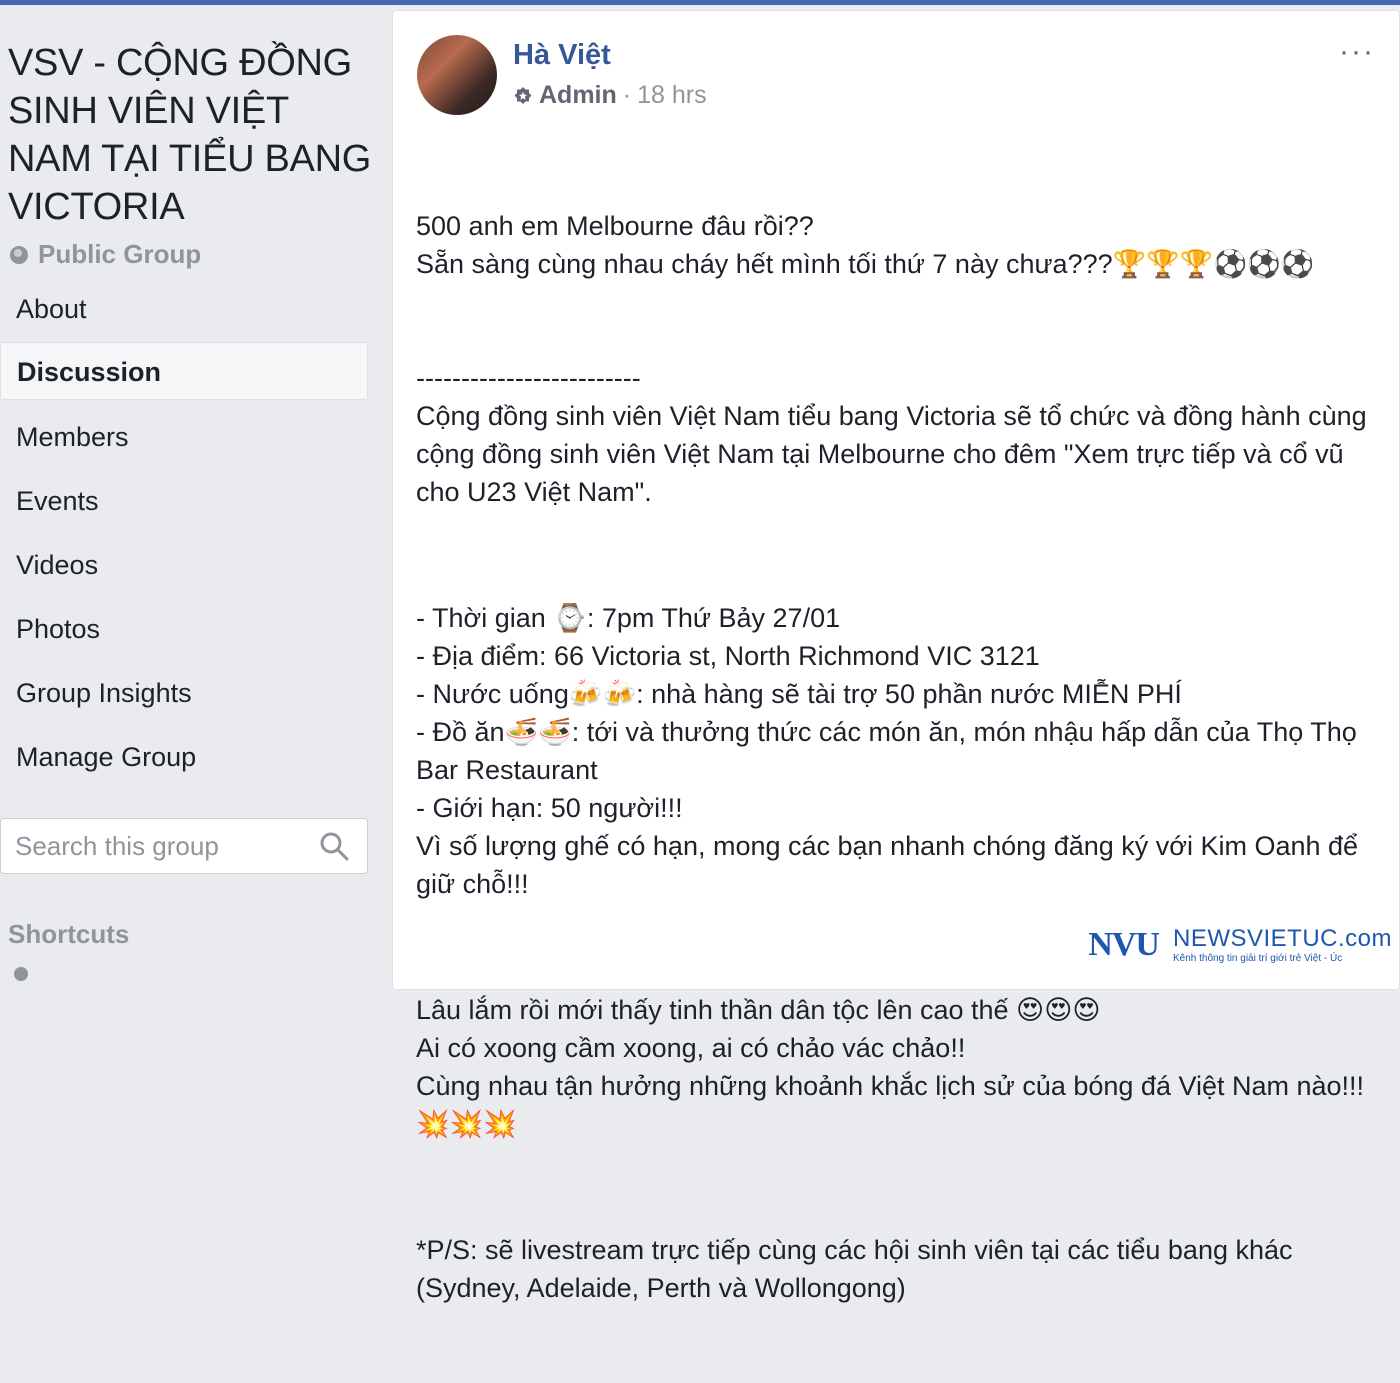 The image size is (1400, 1383). What do you see at coordinates (1282, 939) in the screenshot?
I see `watermark-title: NEWSVIETUC.com` at bounding box center [1282, 939].